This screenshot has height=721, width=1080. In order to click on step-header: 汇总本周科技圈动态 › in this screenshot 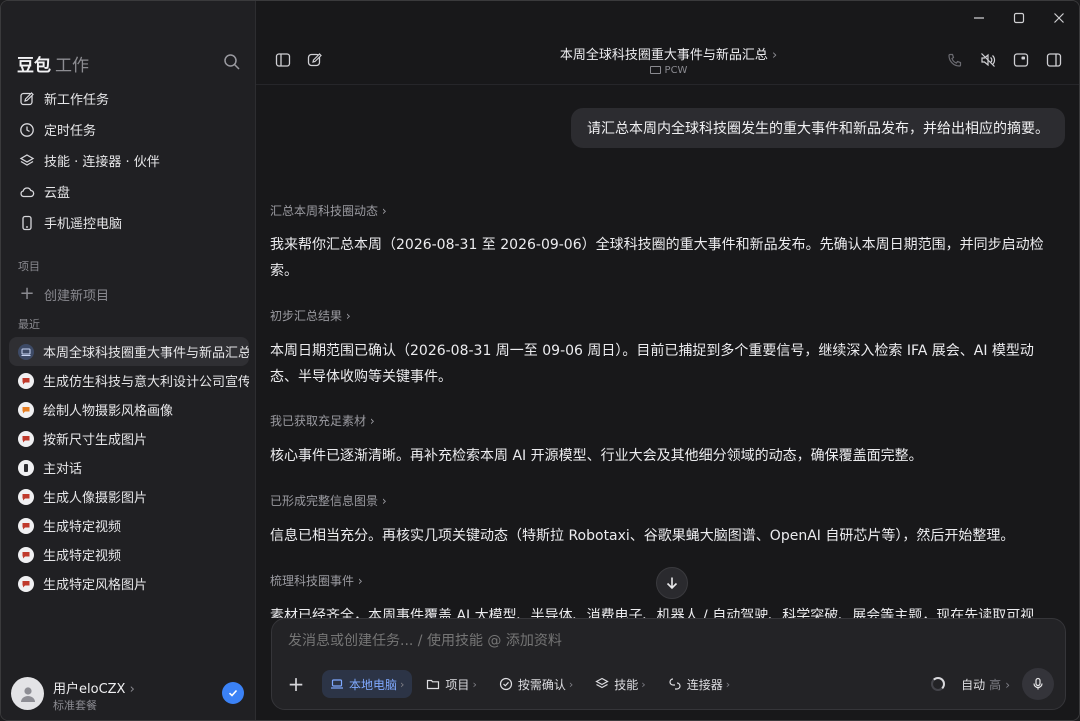, I will do `click(328, 210)`.